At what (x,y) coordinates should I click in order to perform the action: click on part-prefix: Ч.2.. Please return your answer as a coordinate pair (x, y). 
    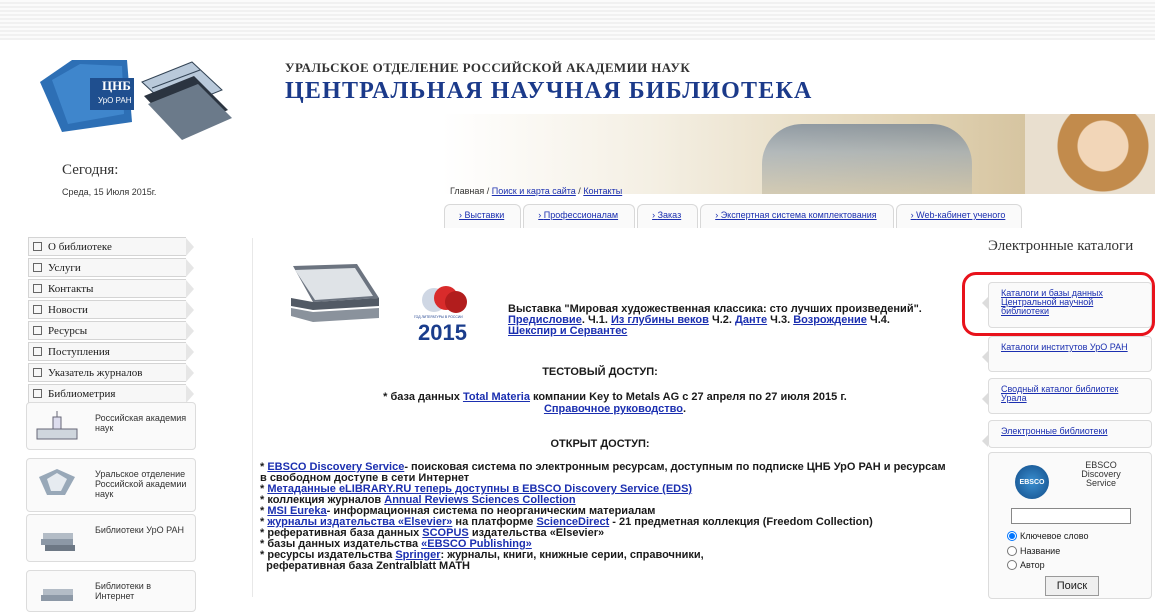
    Looking at the image, I should click on (721, 320).